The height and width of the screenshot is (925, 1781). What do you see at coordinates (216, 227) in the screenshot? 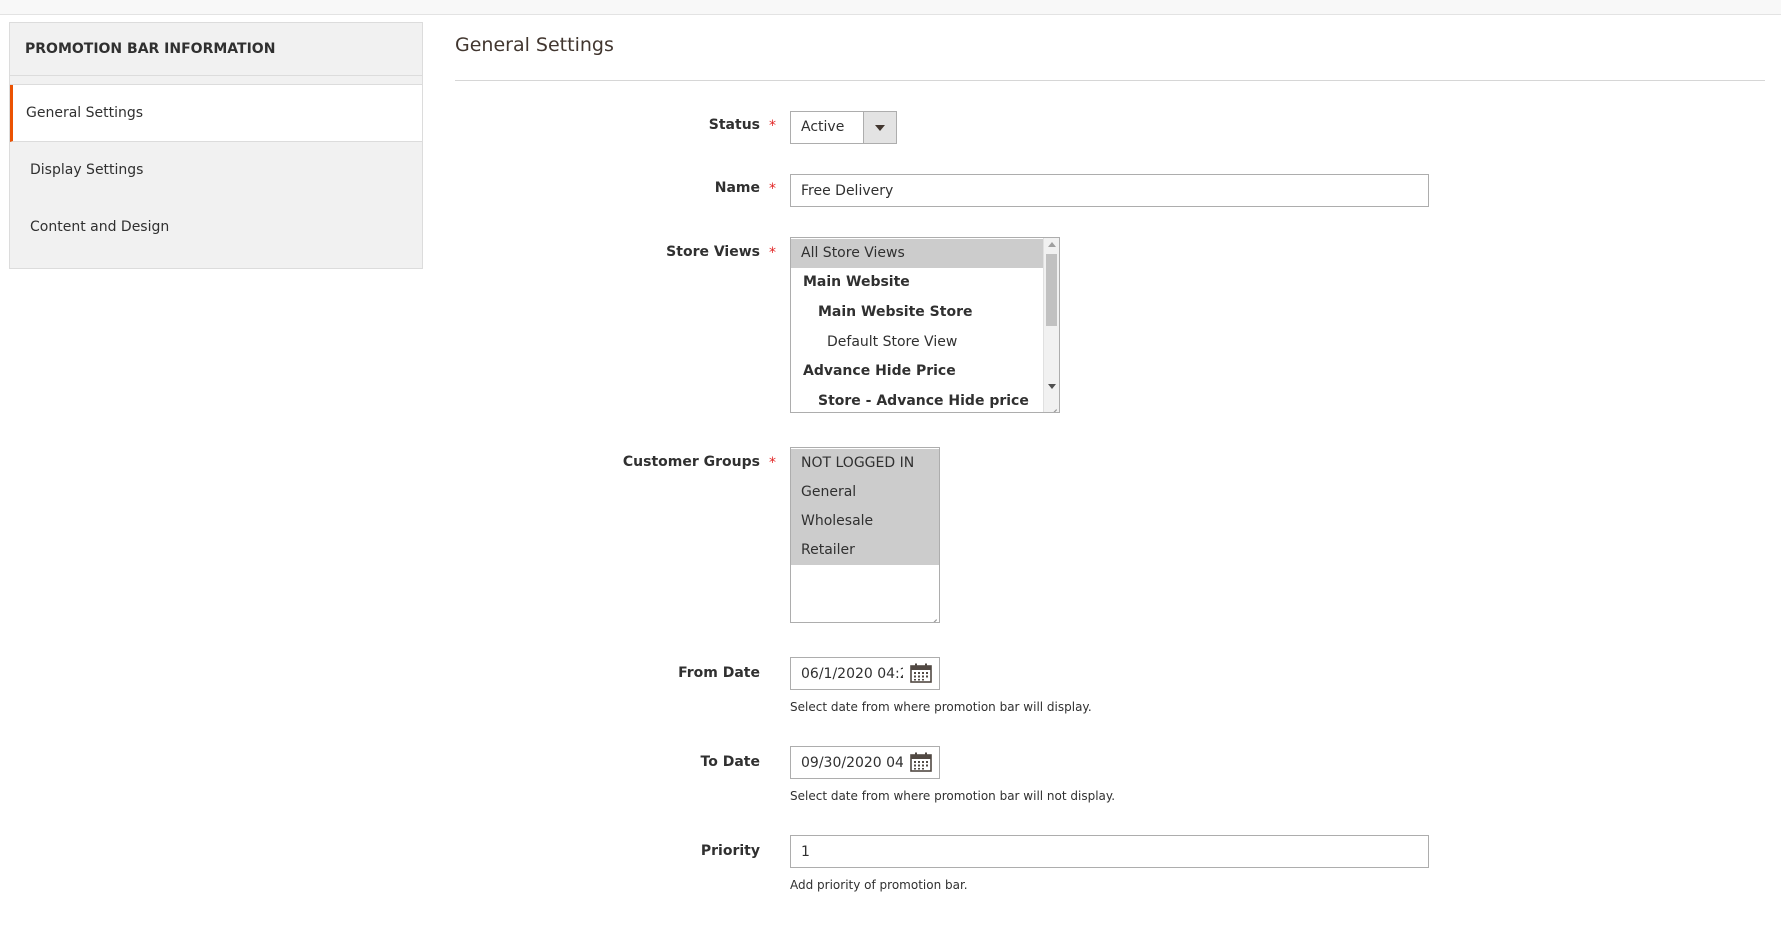
I see `sidebar-item-content-and-design: Content and Design` at bounding box center [216, 227].